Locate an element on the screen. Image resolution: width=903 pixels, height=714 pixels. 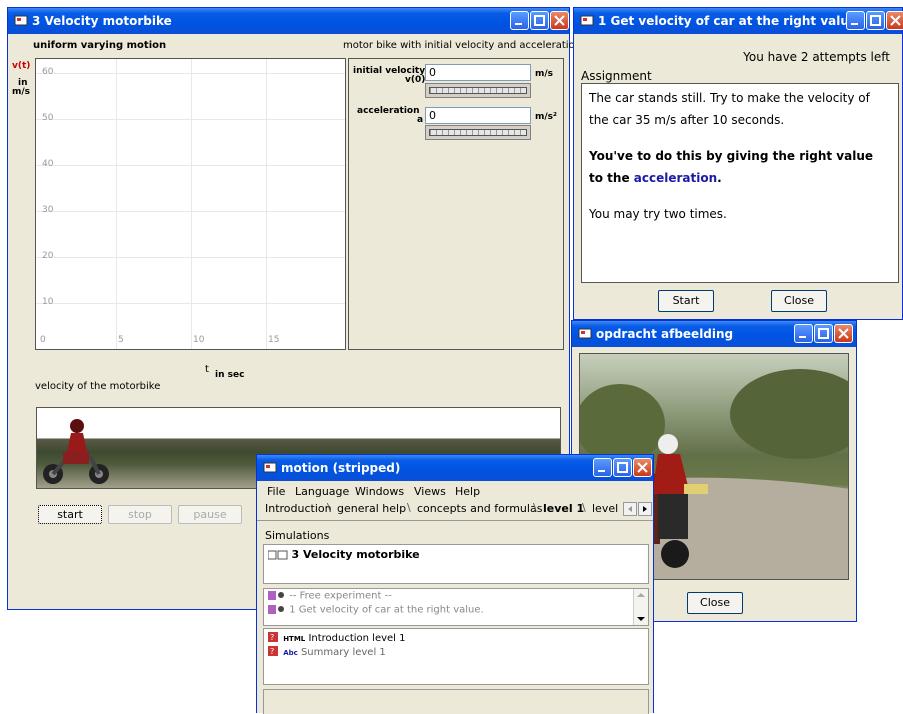
y-axis-unit-2: m/s is located at coordinates (21, 92).